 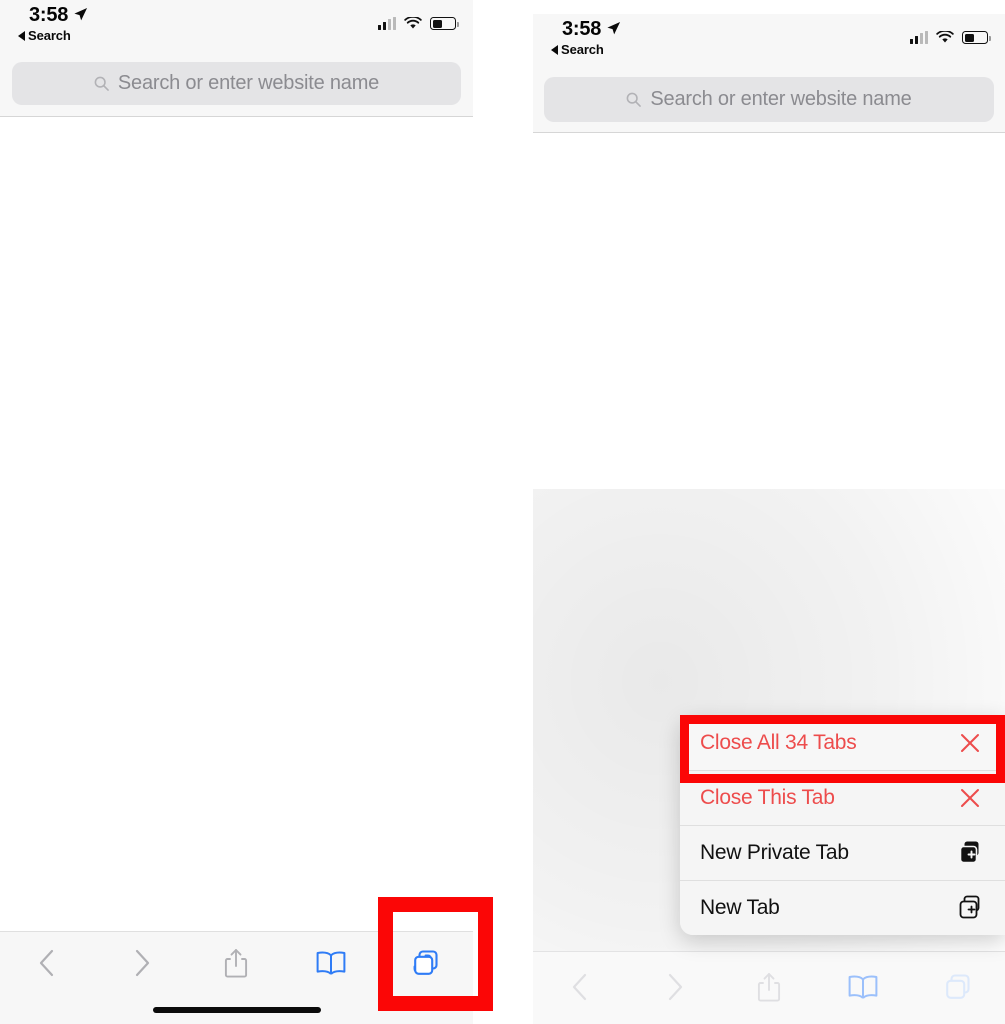 What do you see at coordinates (236, 27) in the screenshot?
I see `status-bar-left: 3:58 Search` at bounding box center [236, 27].